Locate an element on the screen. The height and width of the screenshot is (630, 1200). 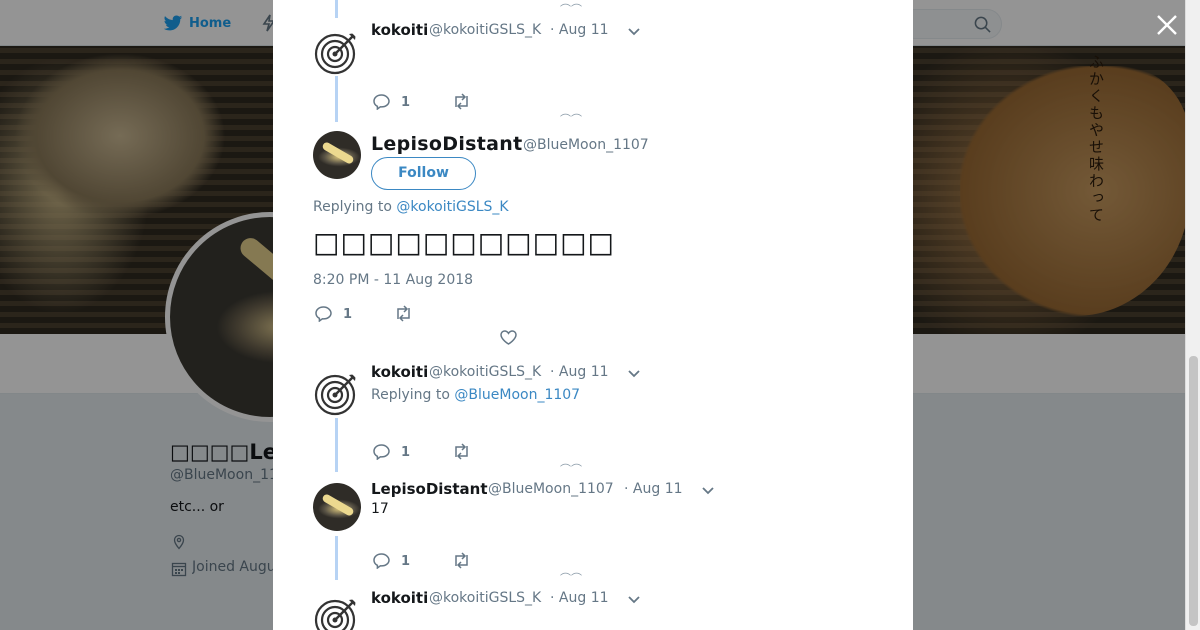
tweet-text: 17 is located at coordinates (380, 509).